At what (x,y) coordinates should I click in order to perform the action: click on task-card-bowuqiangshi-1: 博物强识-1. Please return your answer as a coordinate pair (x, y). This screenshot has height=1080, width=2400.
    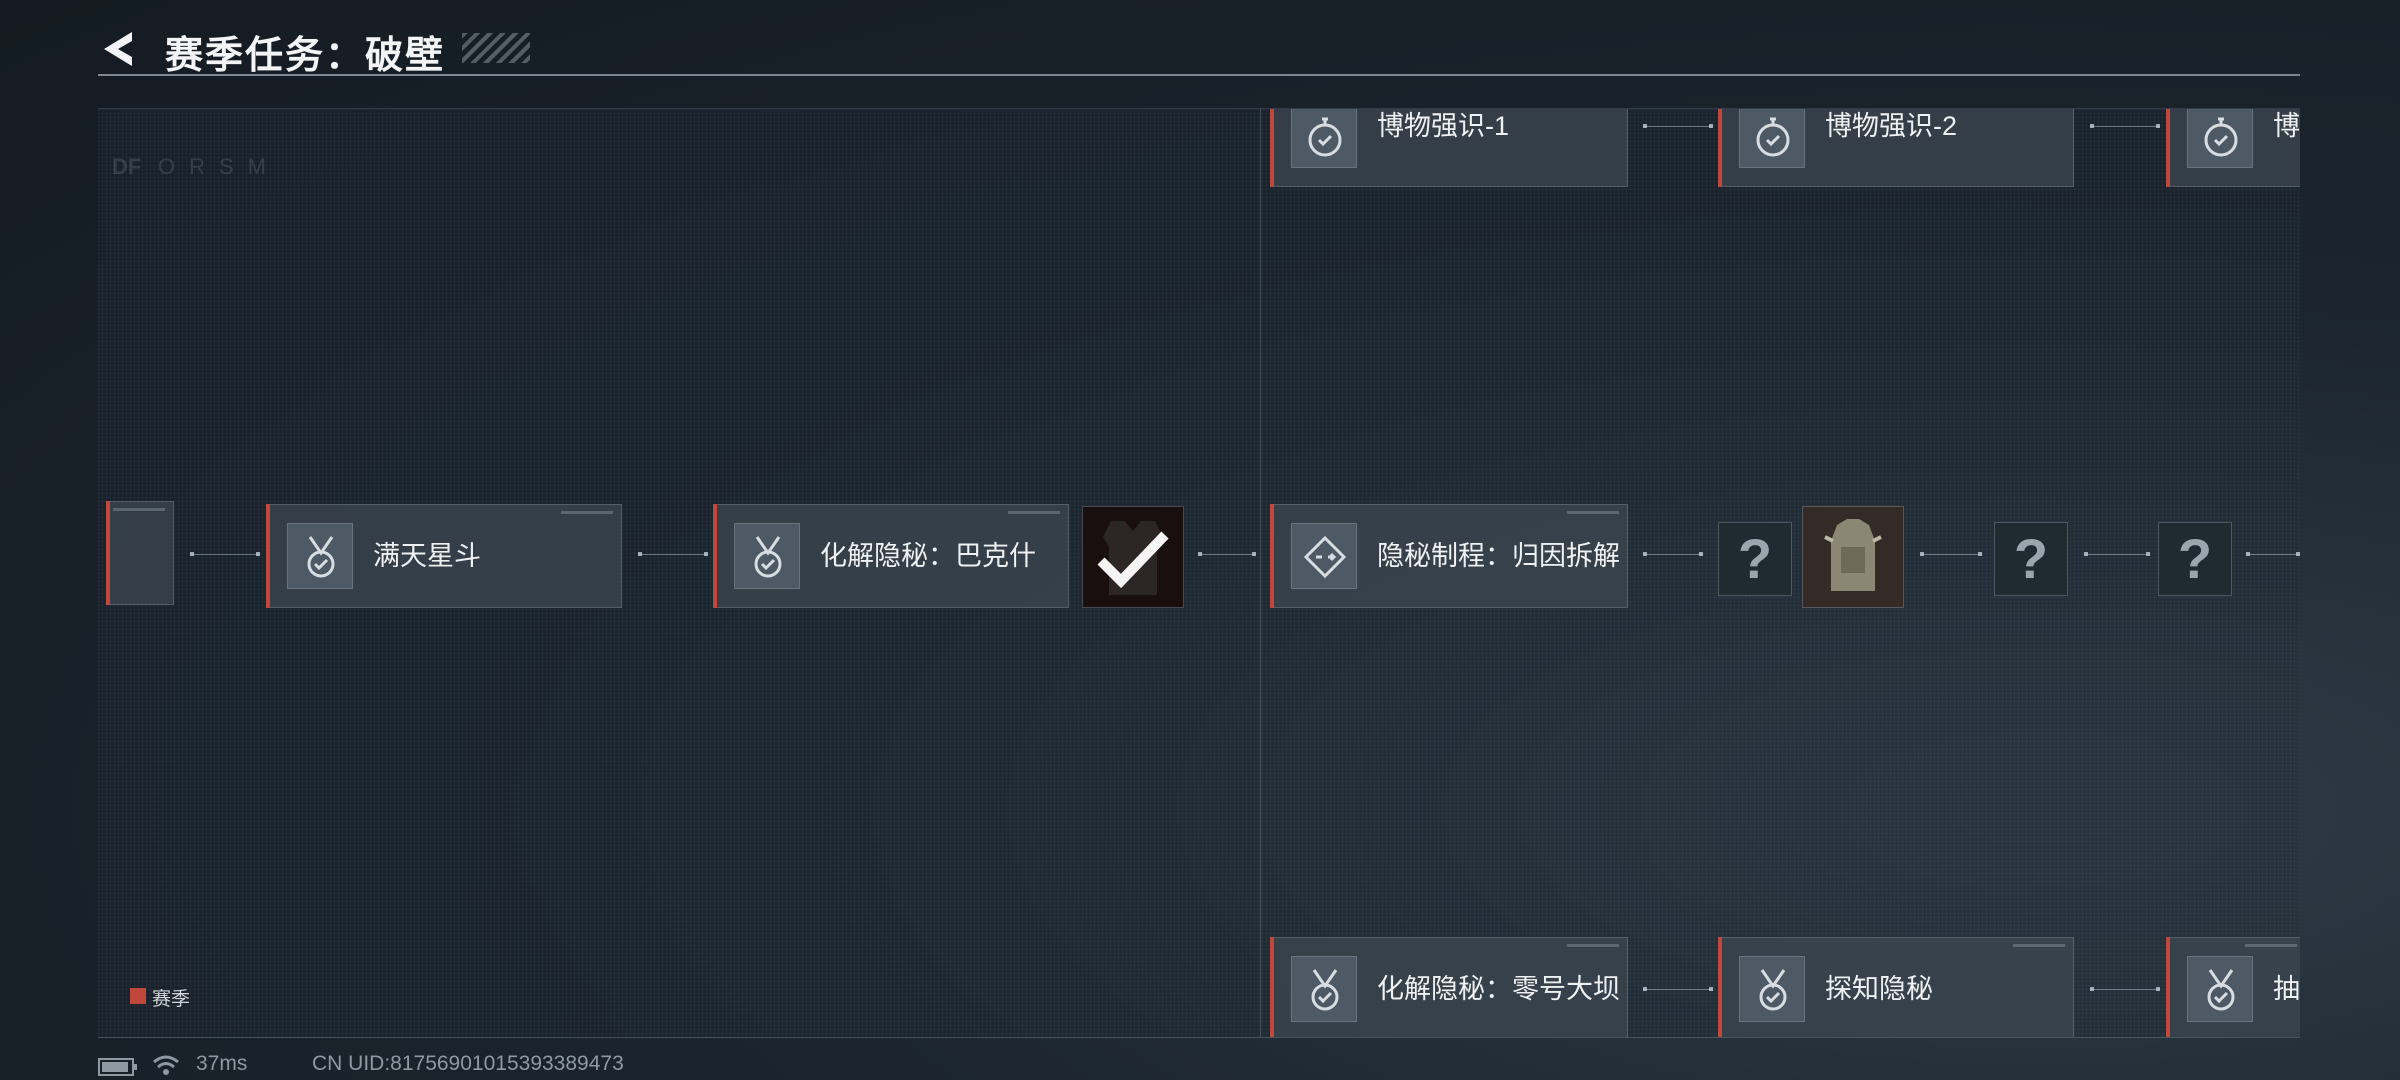
    Looking at the image, I should click on (1449, 148).